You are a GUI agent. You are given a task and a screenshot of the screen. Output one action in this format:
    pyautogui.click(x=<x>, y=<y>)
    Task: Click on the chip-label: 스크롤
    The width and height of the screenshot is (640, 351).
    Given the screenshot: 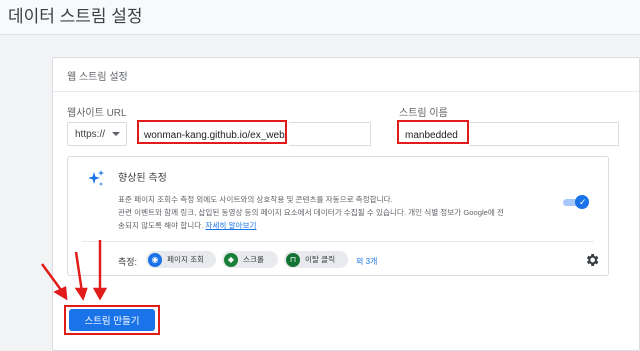 What is the action you would take?
    pyautogui.click(x=253, y=259)
    